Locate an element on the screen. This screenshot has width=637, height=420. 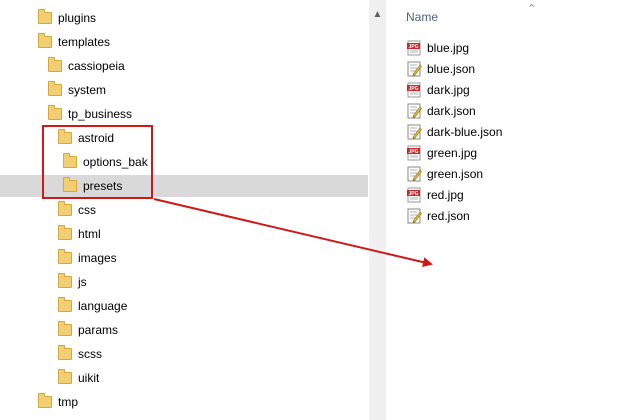
tree-item-css: css is located at coordinates (184, 210).